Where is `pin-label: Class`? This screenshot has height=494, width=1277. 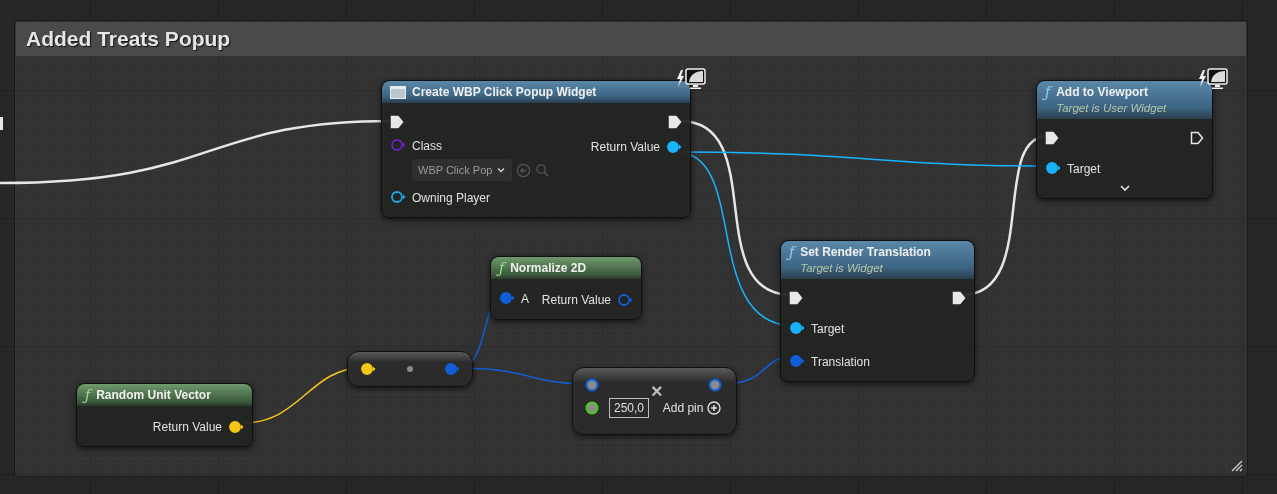 pin-label: Class is located at coordinates (427, 146).